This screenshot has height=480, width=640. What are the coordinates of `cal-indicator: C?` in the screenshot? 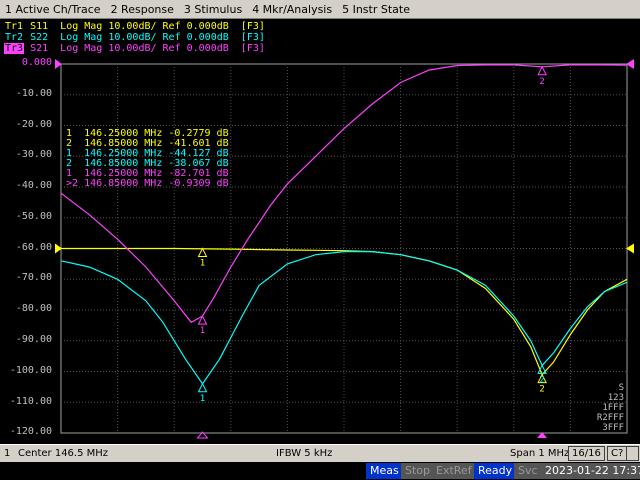 It's located at (617, 453).